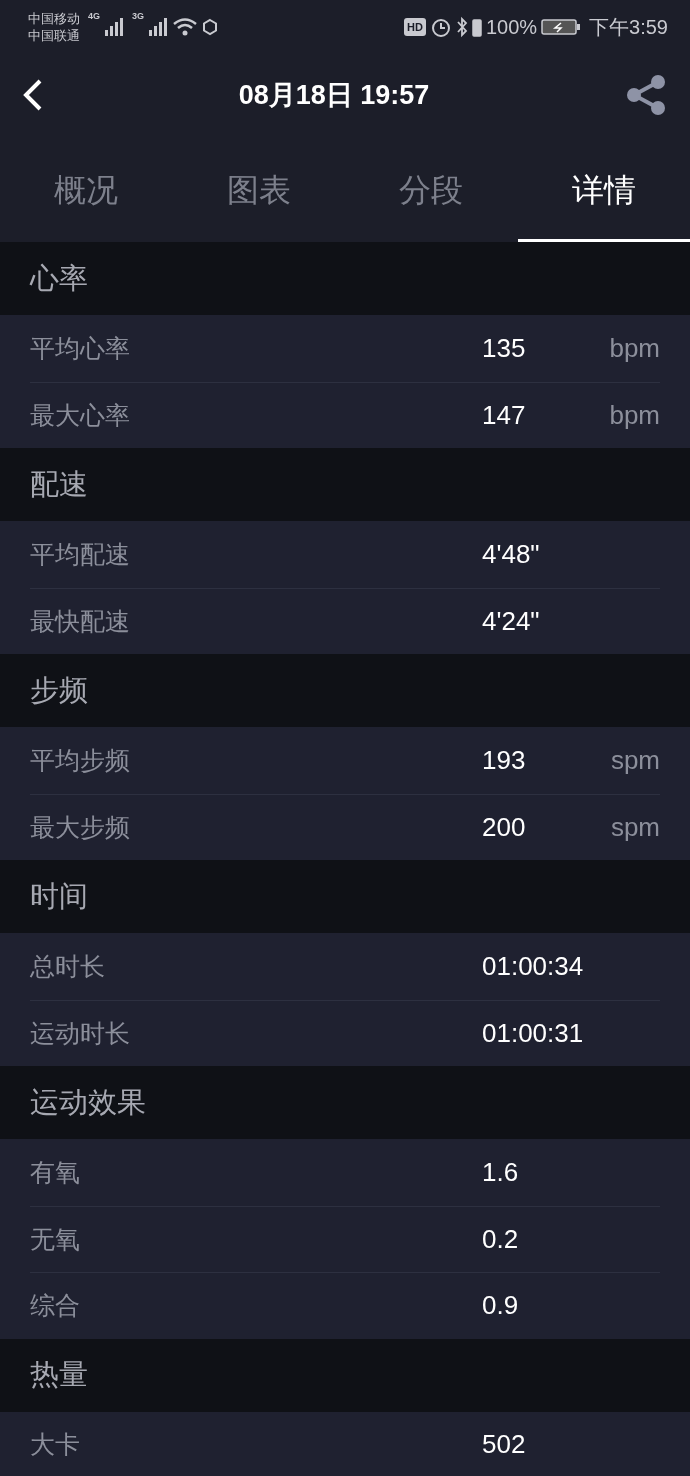  What do you see at coordinates (345, 278) in the screenshot?
I see `section-header: 心率` at bounding box center [345, 278].